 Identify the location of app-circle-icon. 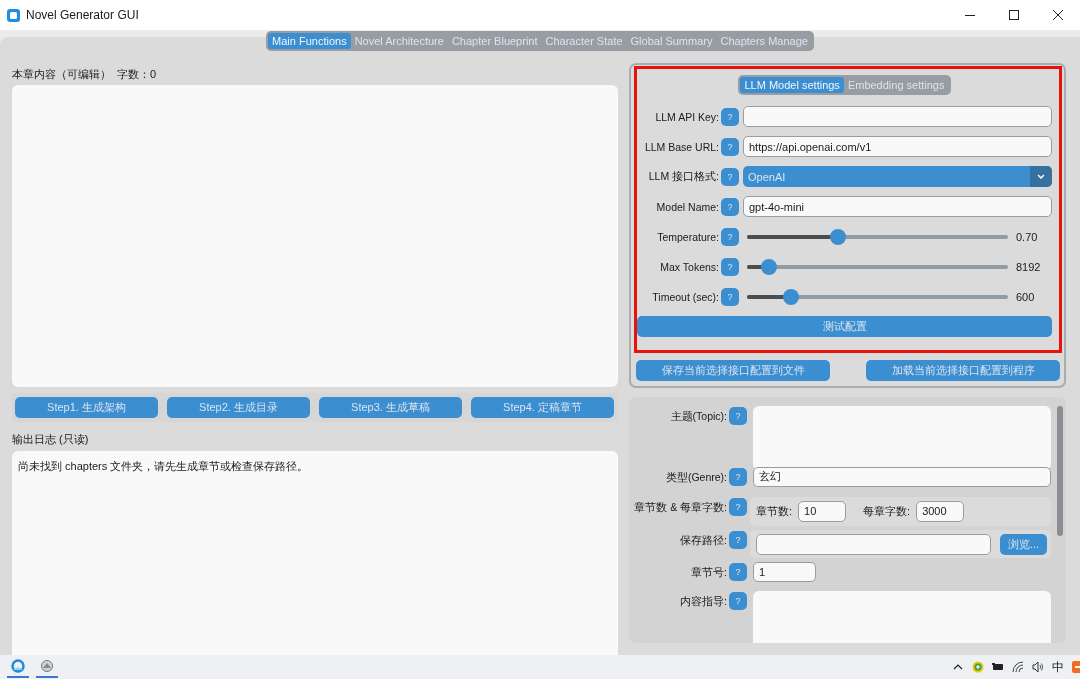
(18, 666).